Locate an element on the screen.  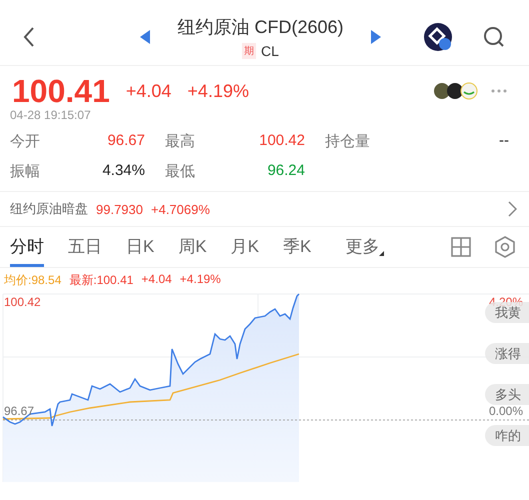
assistant-icon is located at coordinates (438, 37).